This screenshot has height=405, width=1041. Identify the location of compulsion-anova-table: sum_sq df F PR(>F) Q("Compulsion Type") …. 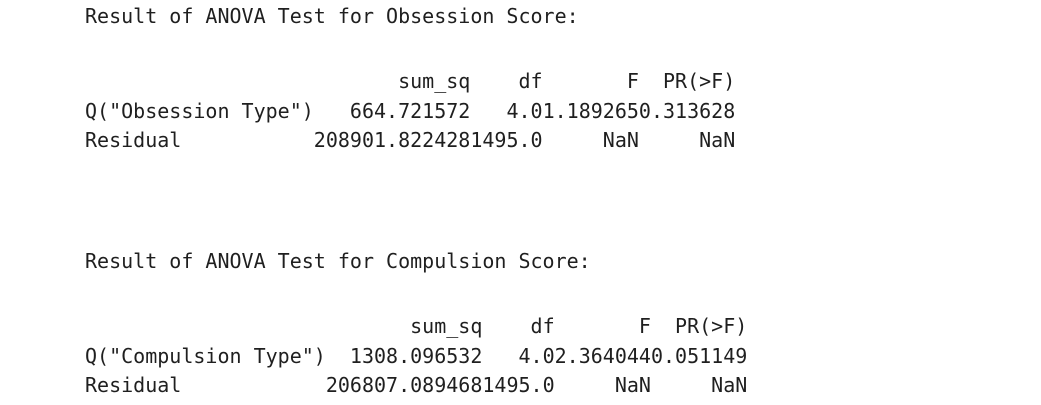
(416, 356).